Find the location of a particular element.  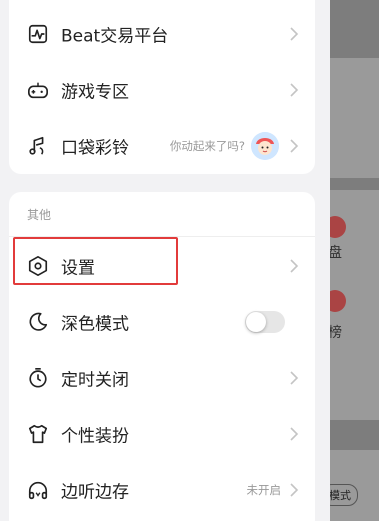

menu-item-label: Beat交易平台 is located at coordinates (115, 36).